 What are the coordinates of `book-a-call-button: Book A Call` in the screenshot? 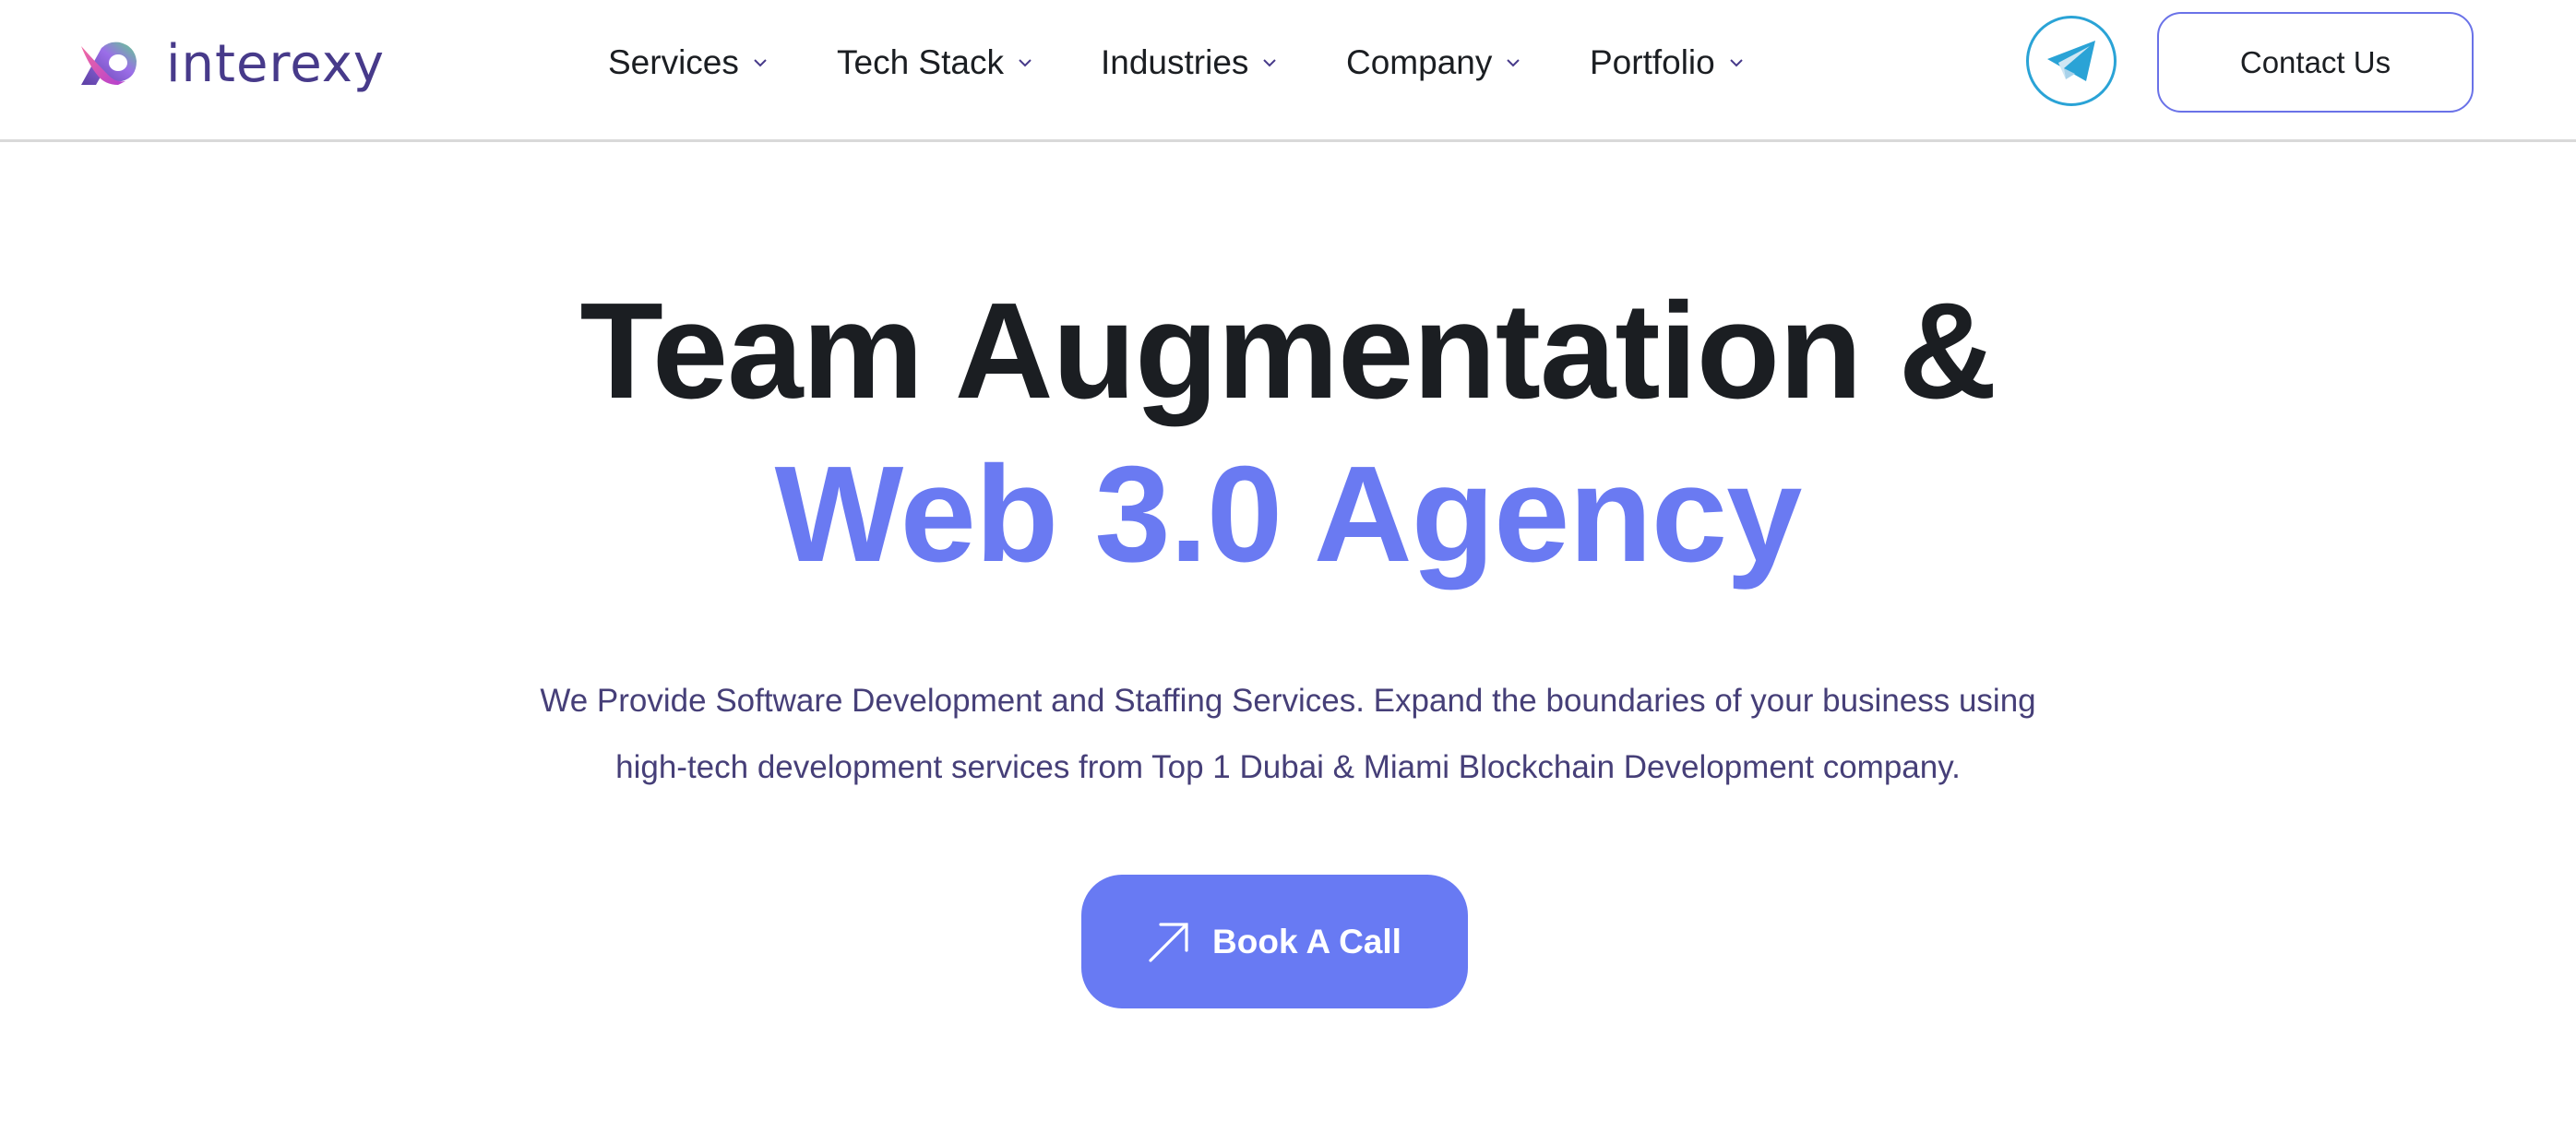 It's located at (1274, 941).